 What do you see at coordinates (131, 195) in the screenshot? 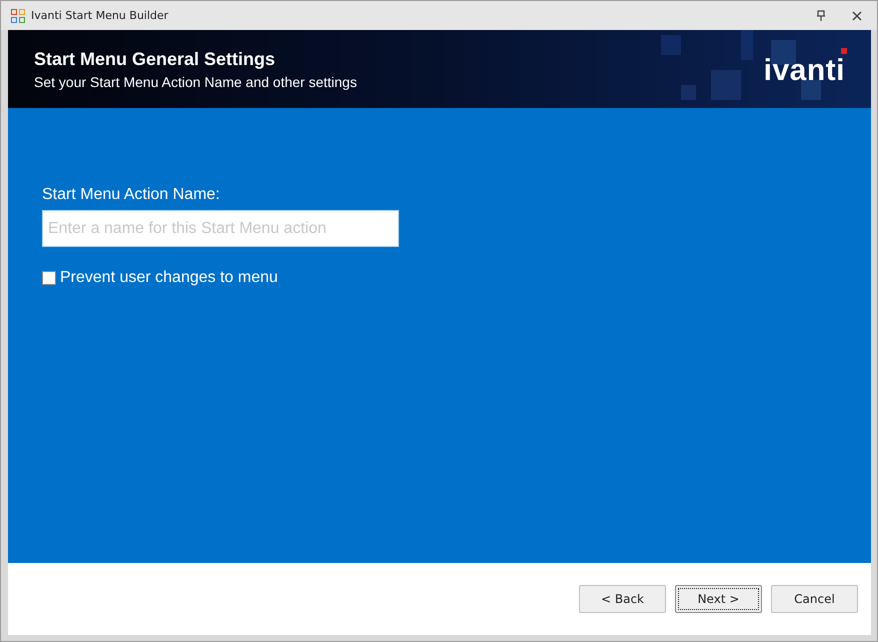
I see `field-label: Start Menu Action Name:` at bounding box center [131, 195].